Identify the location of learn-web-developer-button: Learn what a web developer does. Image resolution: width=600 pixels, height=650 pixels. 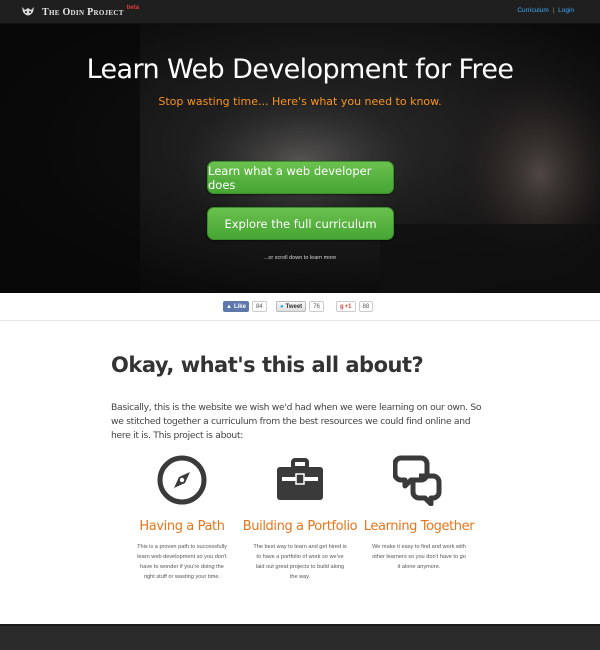
(300, 177).